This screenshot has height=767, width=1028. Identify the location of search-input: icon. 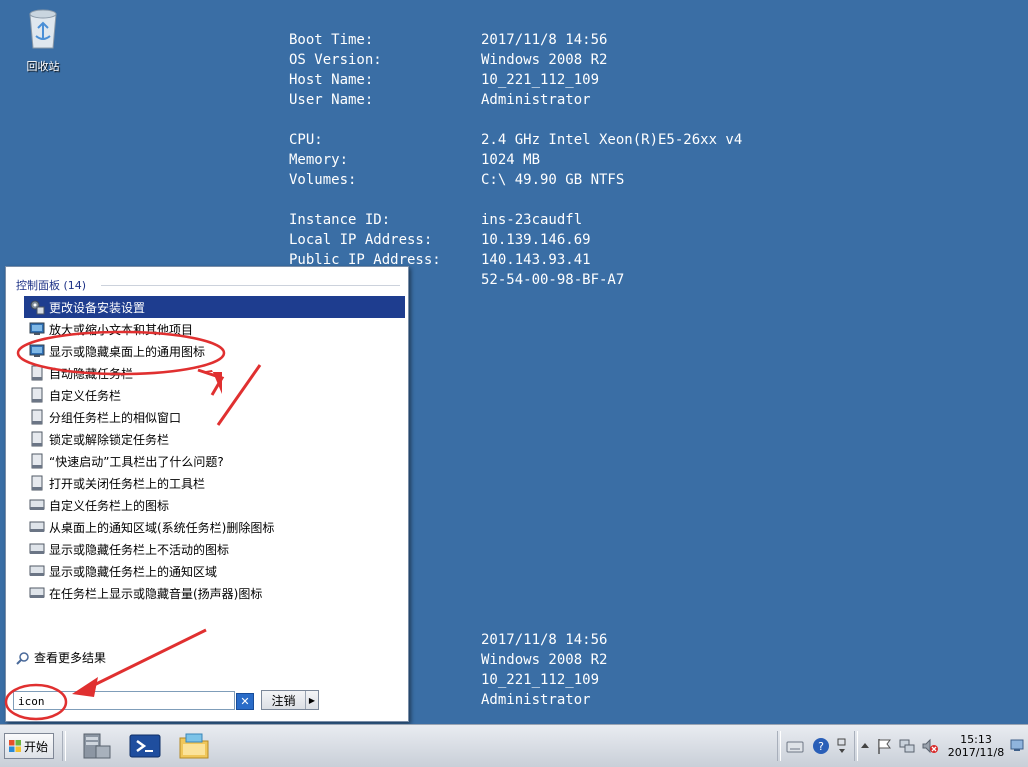
(124, 700).